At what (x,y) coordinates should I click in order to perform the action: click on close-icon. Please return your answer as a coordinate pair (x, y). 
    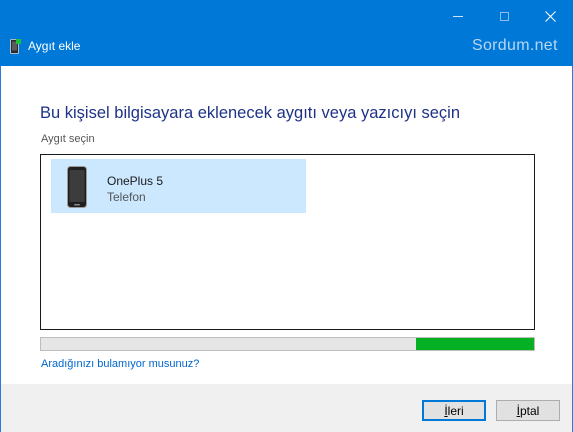
    Looking at the image, I should click on (550, 16).